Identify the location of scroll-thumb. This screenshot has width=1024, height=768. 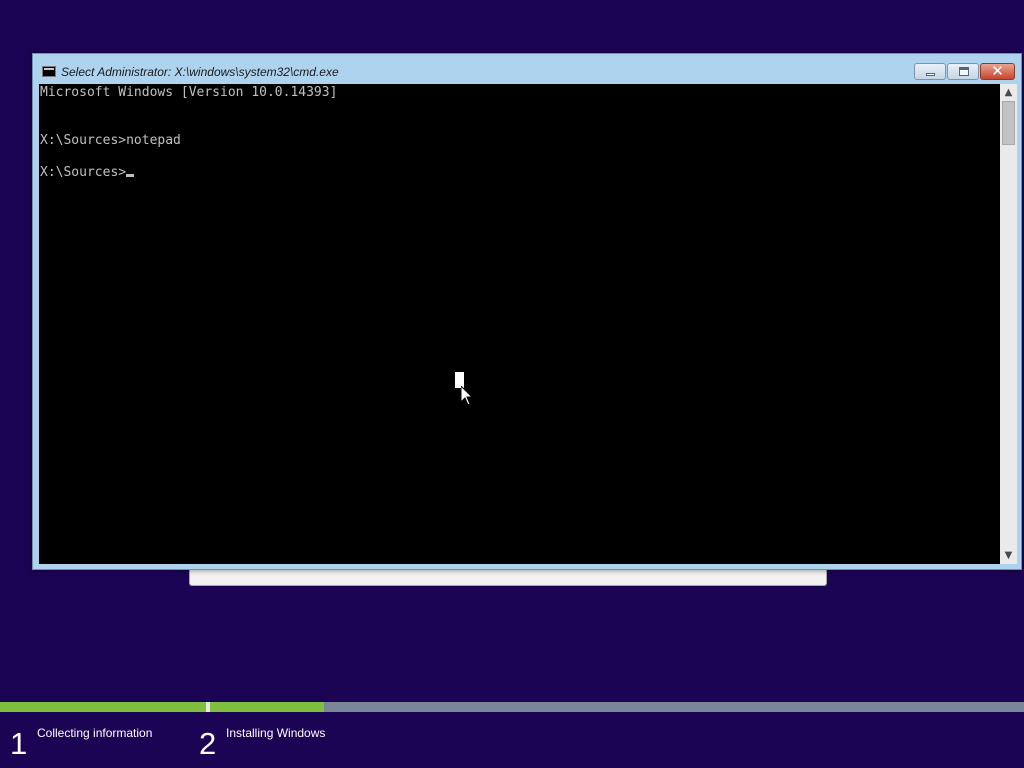
(1008, 123).